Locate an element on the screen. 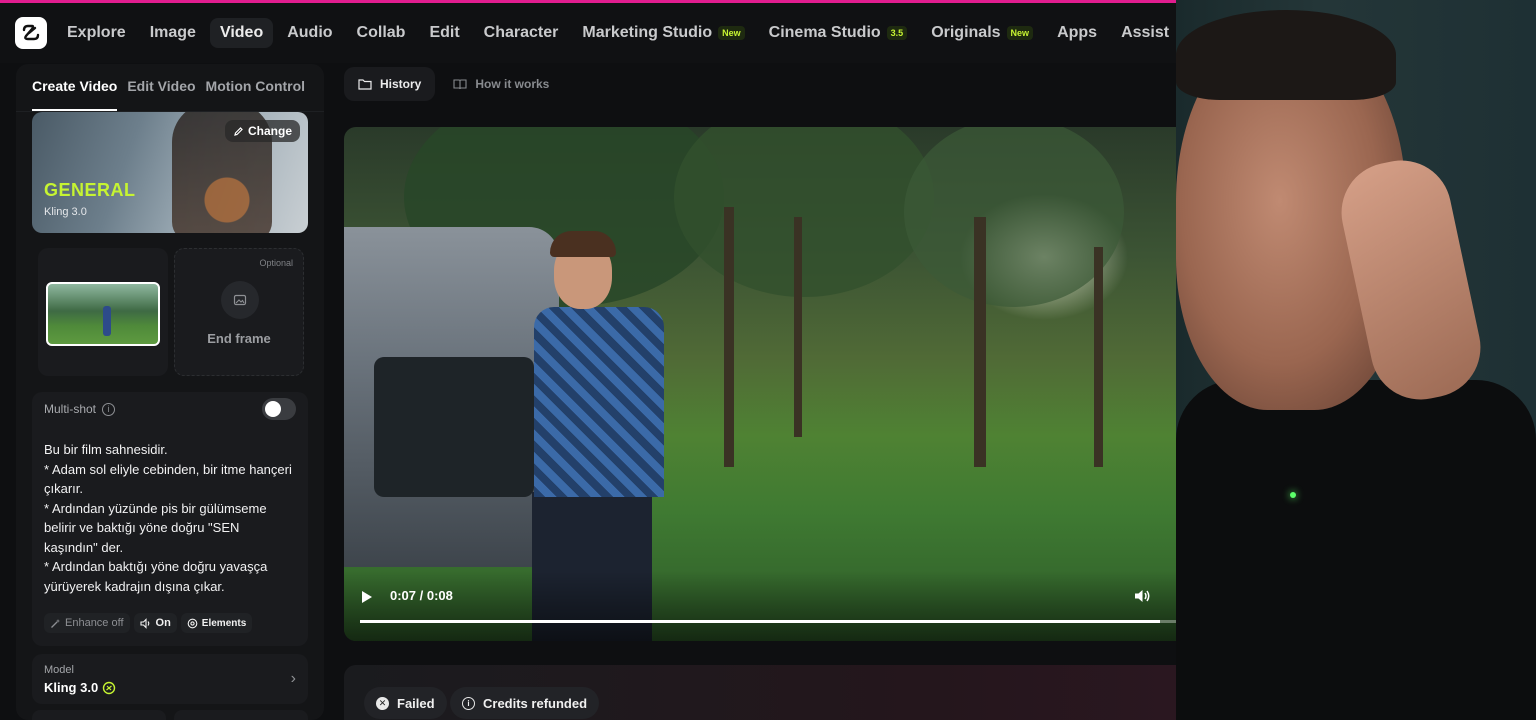 The image size is (1536, 720). nav-item-label: Assist is located at coordinates (1145, 32).